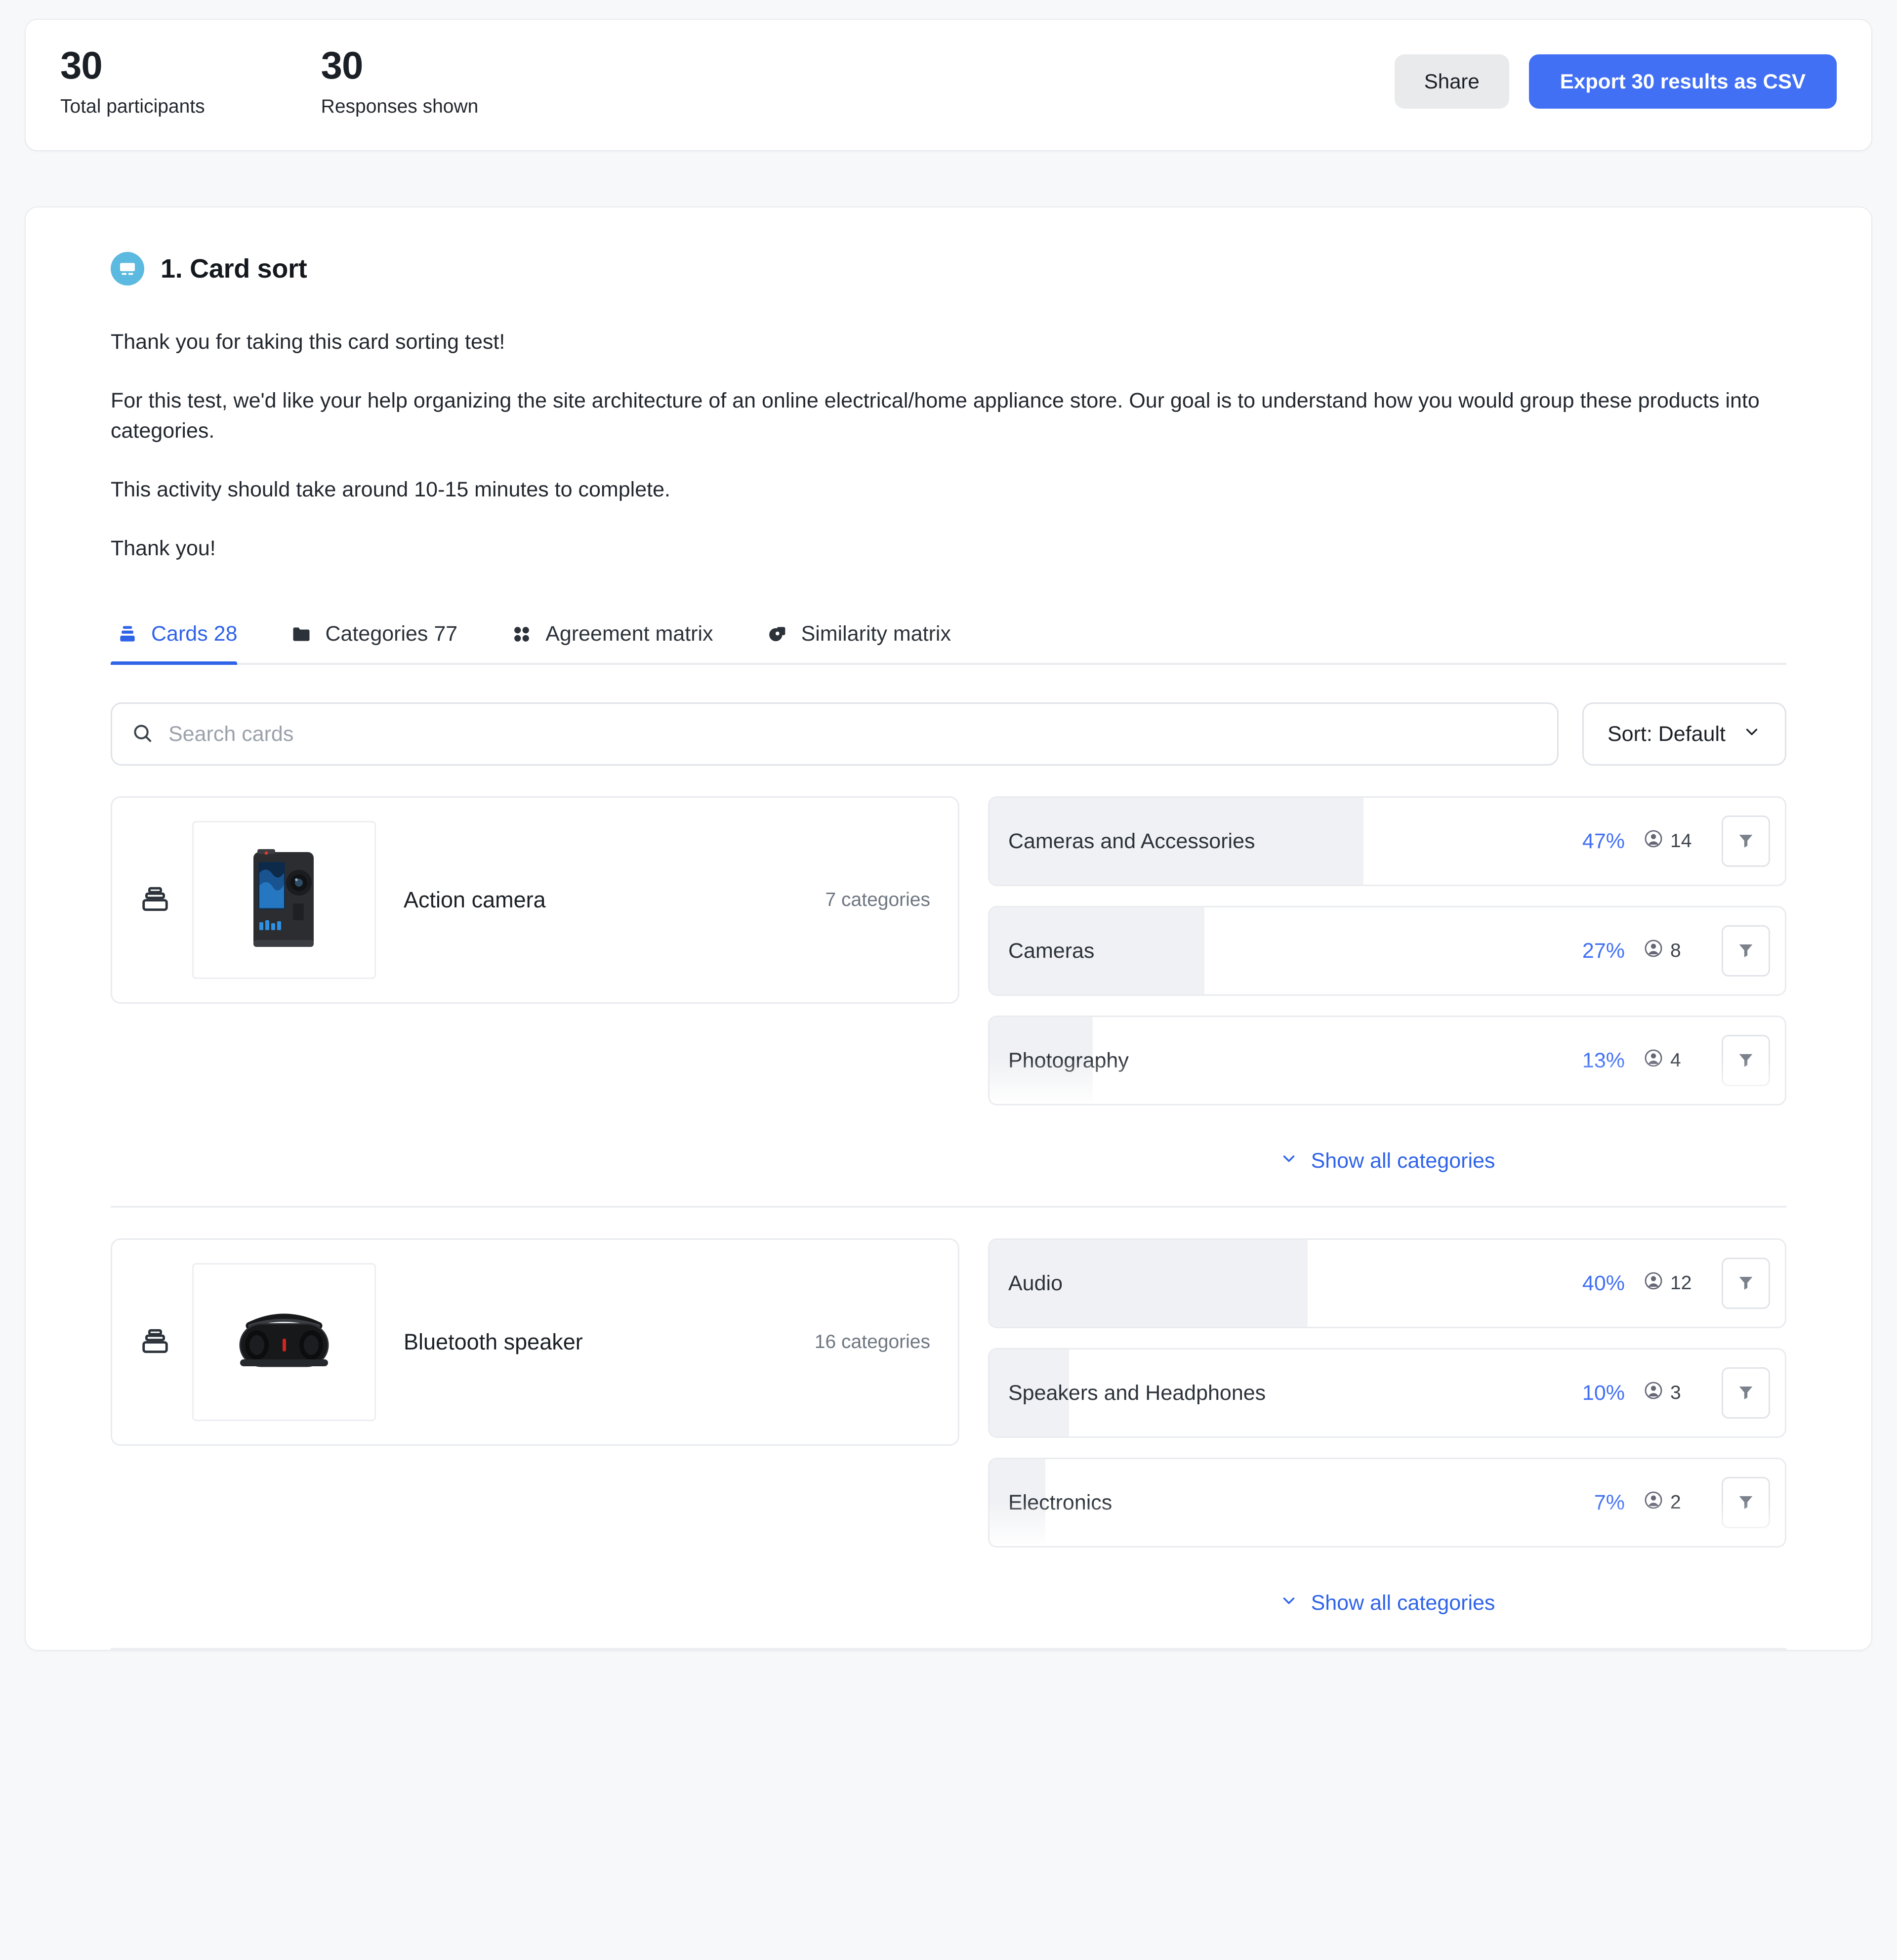  I want to click on tab-agreement-matrix: Agreement matrix, so click(619, 638).